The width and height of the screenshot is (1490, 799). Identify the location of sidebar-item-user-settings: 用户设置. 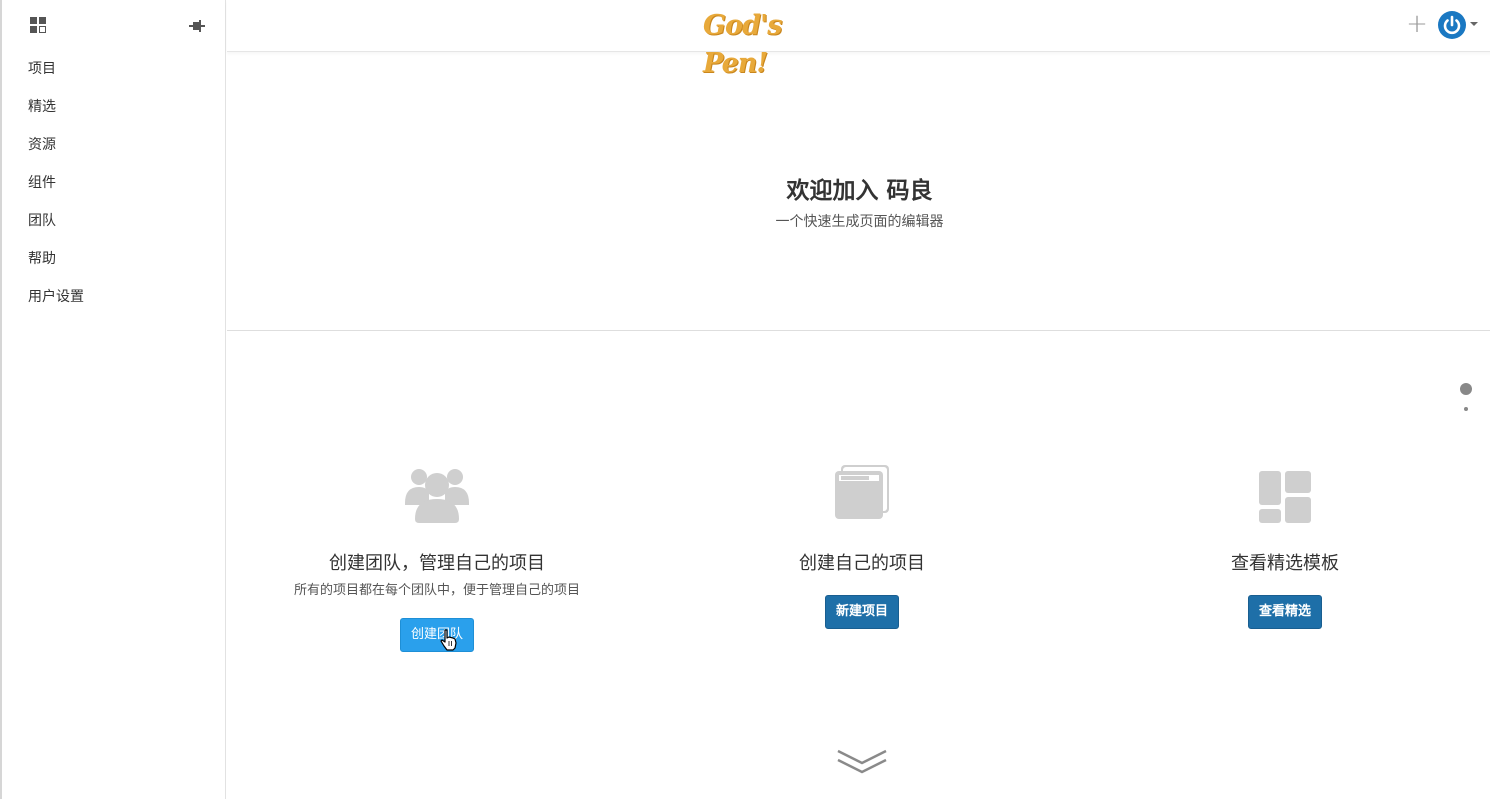
(114, 299).